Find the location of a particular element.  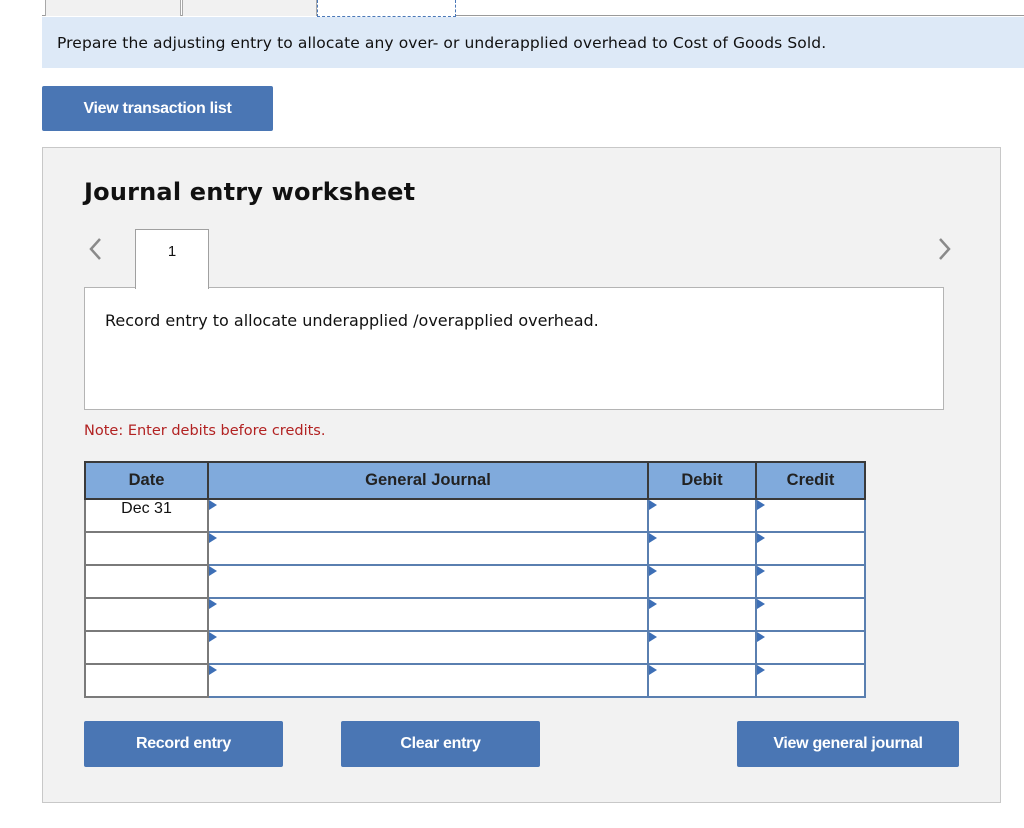

question-tab-strip is located at coordinates (533, 8).